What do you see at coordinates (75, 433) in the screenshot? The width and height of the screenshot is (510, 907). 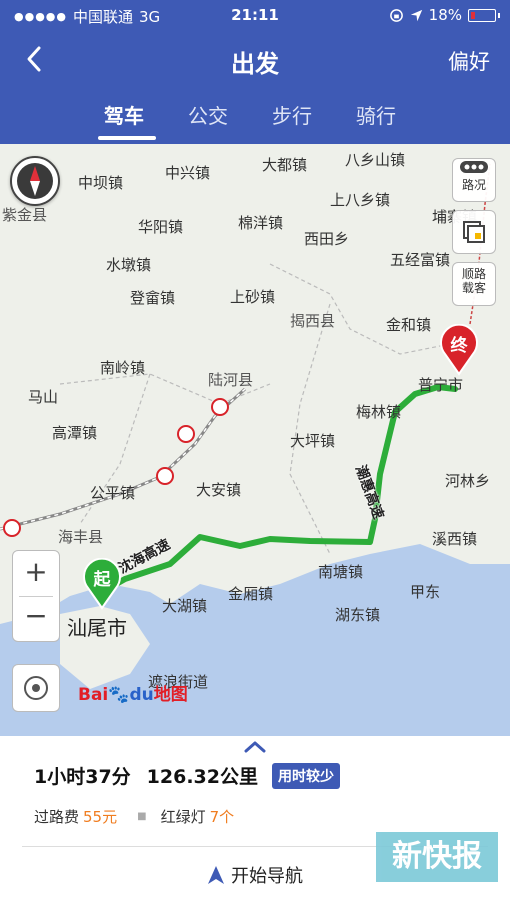 I see `place-label: 高潭镇` at bounding box center [75, 433].